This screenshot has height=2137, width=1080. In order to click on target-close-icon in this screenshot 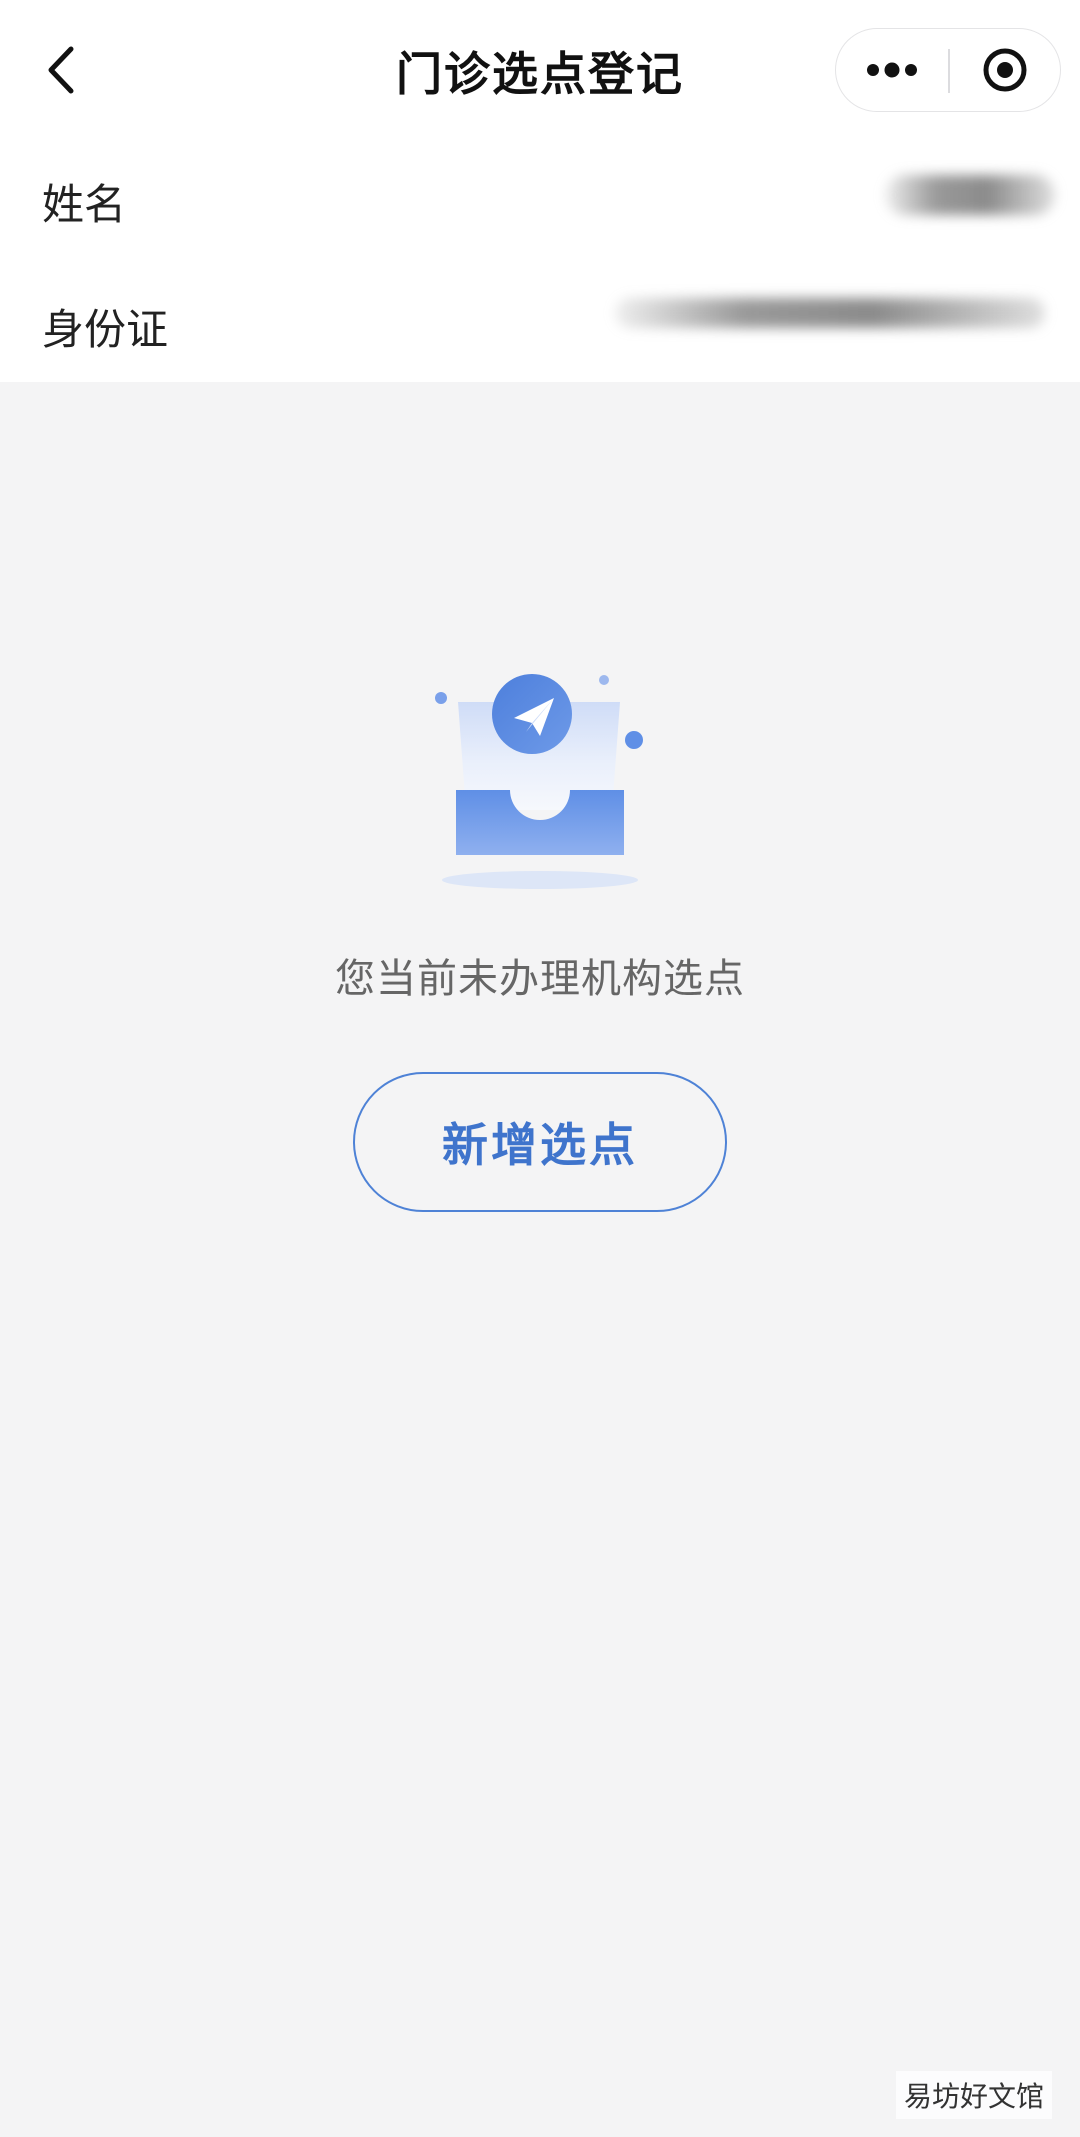, I will do `click(1005, 70)`.